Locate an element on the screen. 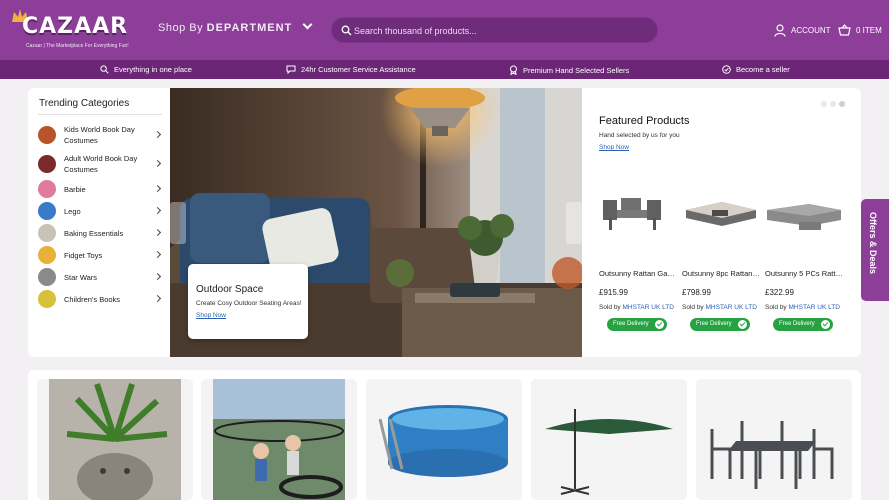  usp-label: Become a seller is located at coordinates (763, 69).